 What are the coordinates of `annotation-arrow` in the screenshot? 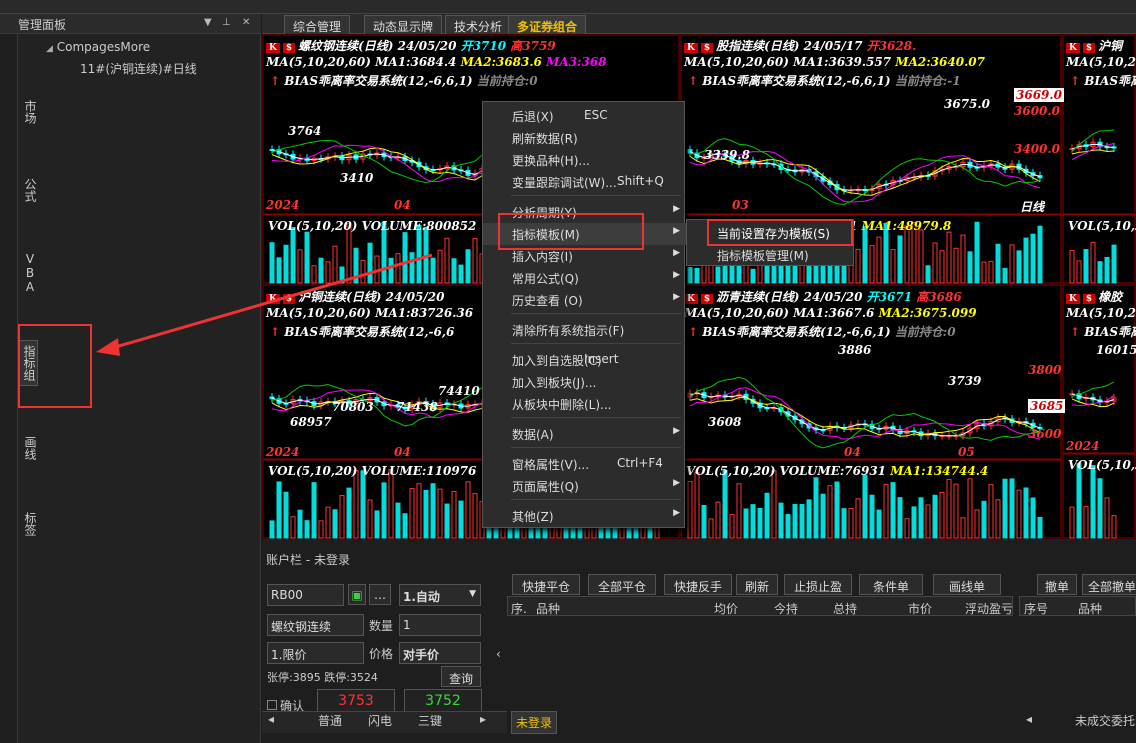 It's located at (264, 304).